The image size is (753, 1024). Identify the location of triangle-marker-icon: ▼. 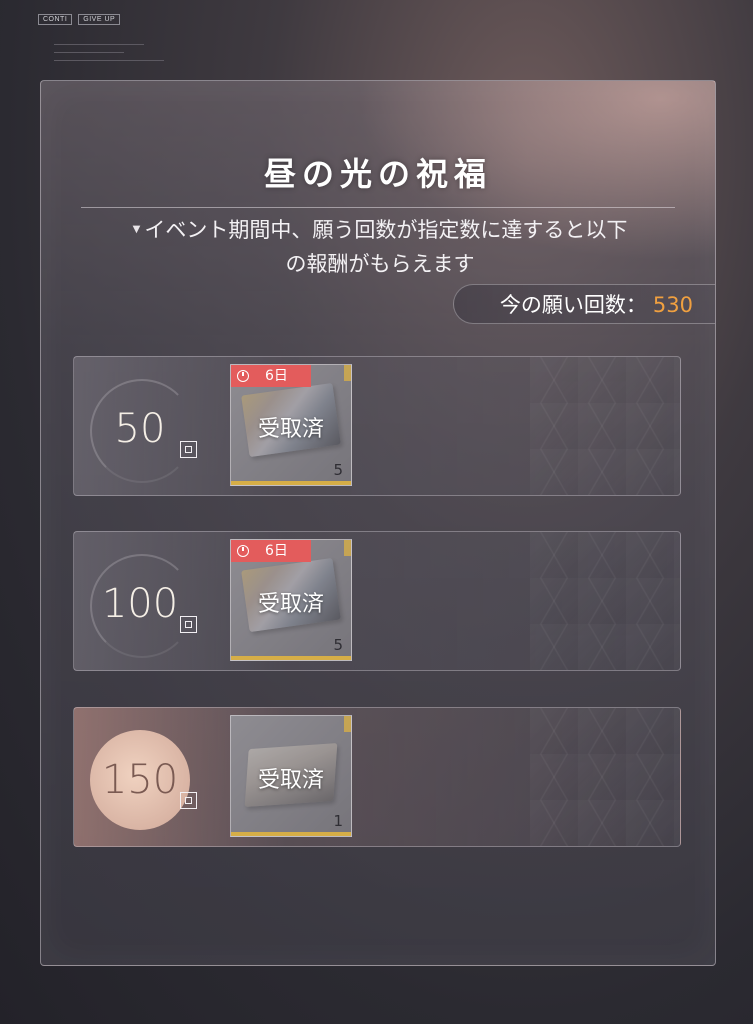
(136, 229).